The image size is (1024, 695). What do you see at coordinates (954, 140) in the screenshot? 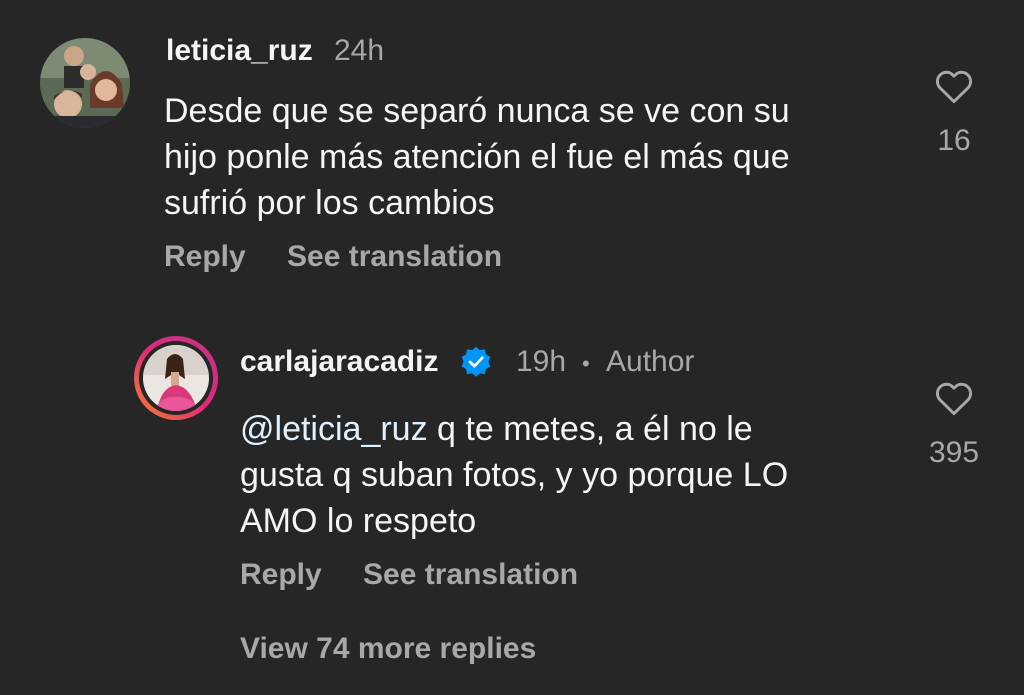
I see `like-count: 16` at bounding box center [954, 140].